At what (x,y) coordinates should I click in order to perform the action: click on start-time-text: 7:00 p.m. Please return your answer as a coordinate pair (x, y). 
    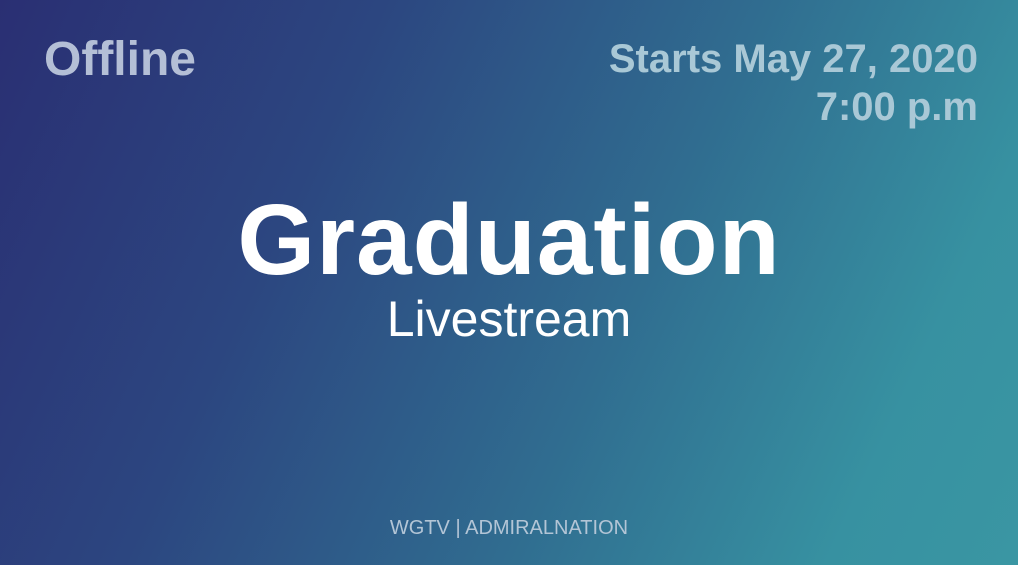
    Looking at the image, I should click on (896, 107).